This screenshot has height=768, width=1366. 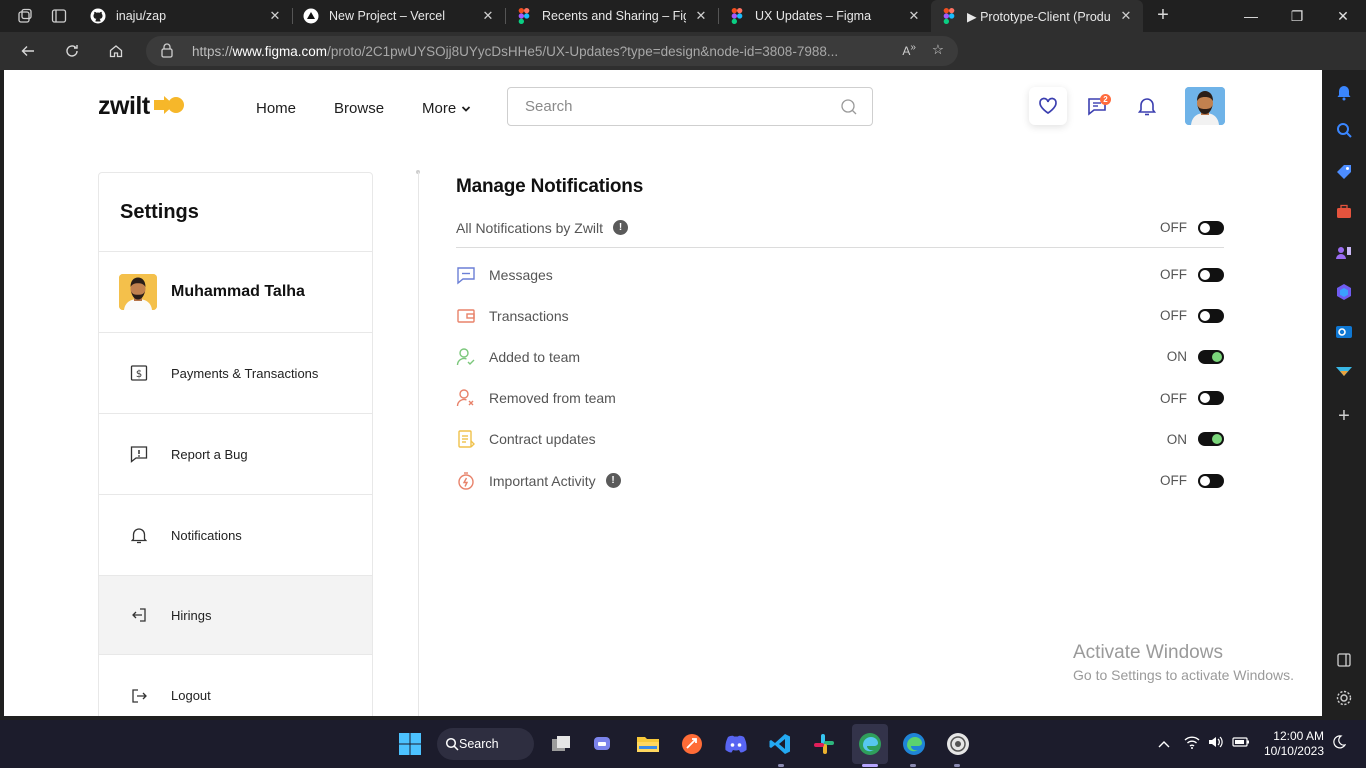 I want to click on user-name: Muhammad Talha, so click(x=238, y=291).